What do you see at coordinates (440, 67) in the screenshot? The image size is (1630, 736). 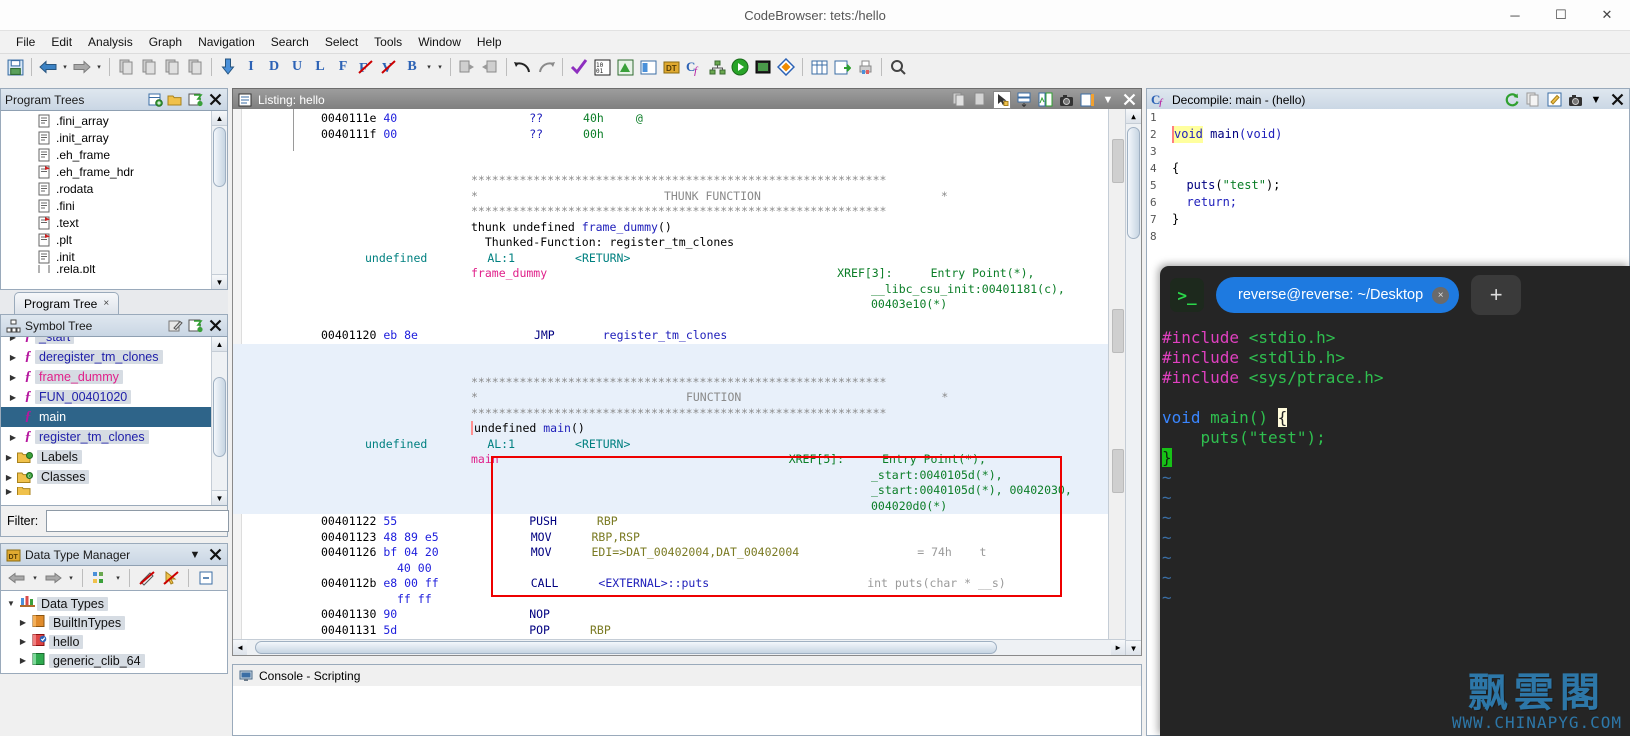 I see `overflow-dropdown-icon: ▾` at bounding box center [440, 67].